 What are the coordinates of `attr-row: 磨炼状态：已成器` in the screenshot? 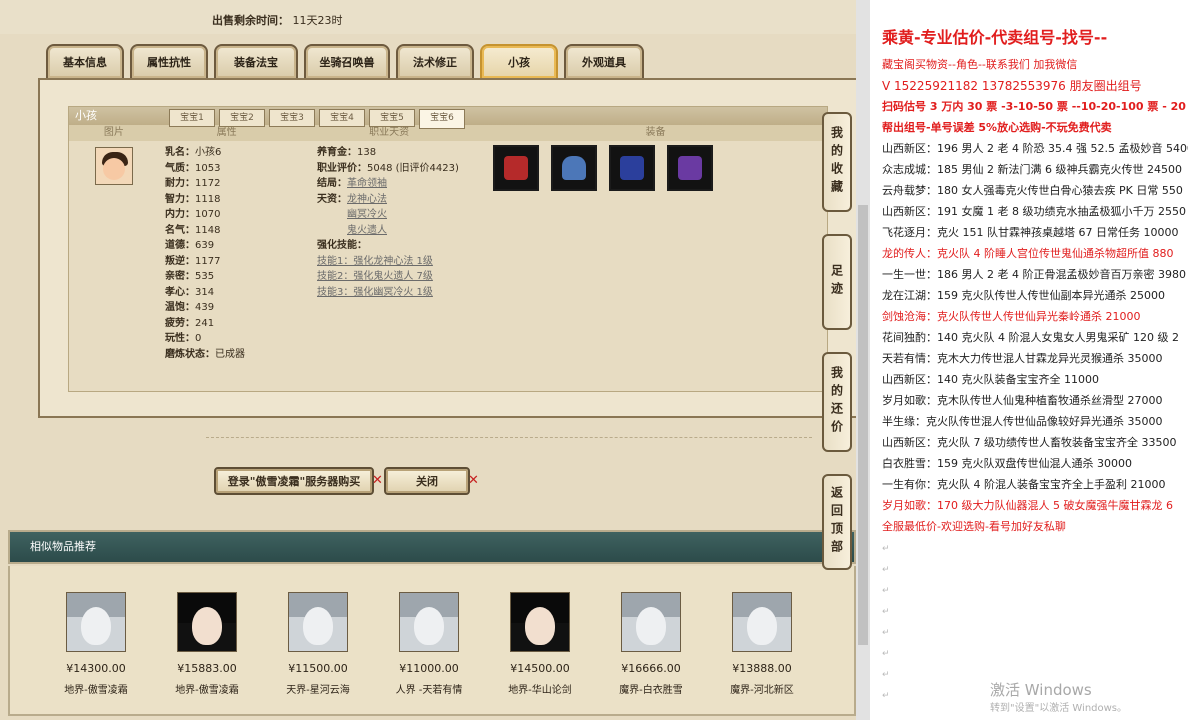 It's located at (205, 354).